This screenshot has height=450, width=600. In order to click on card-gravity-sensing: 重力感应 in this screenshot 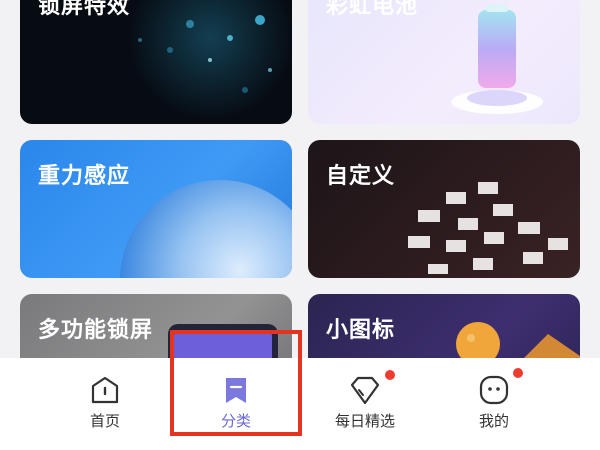, I will do `click(156, 209)`.